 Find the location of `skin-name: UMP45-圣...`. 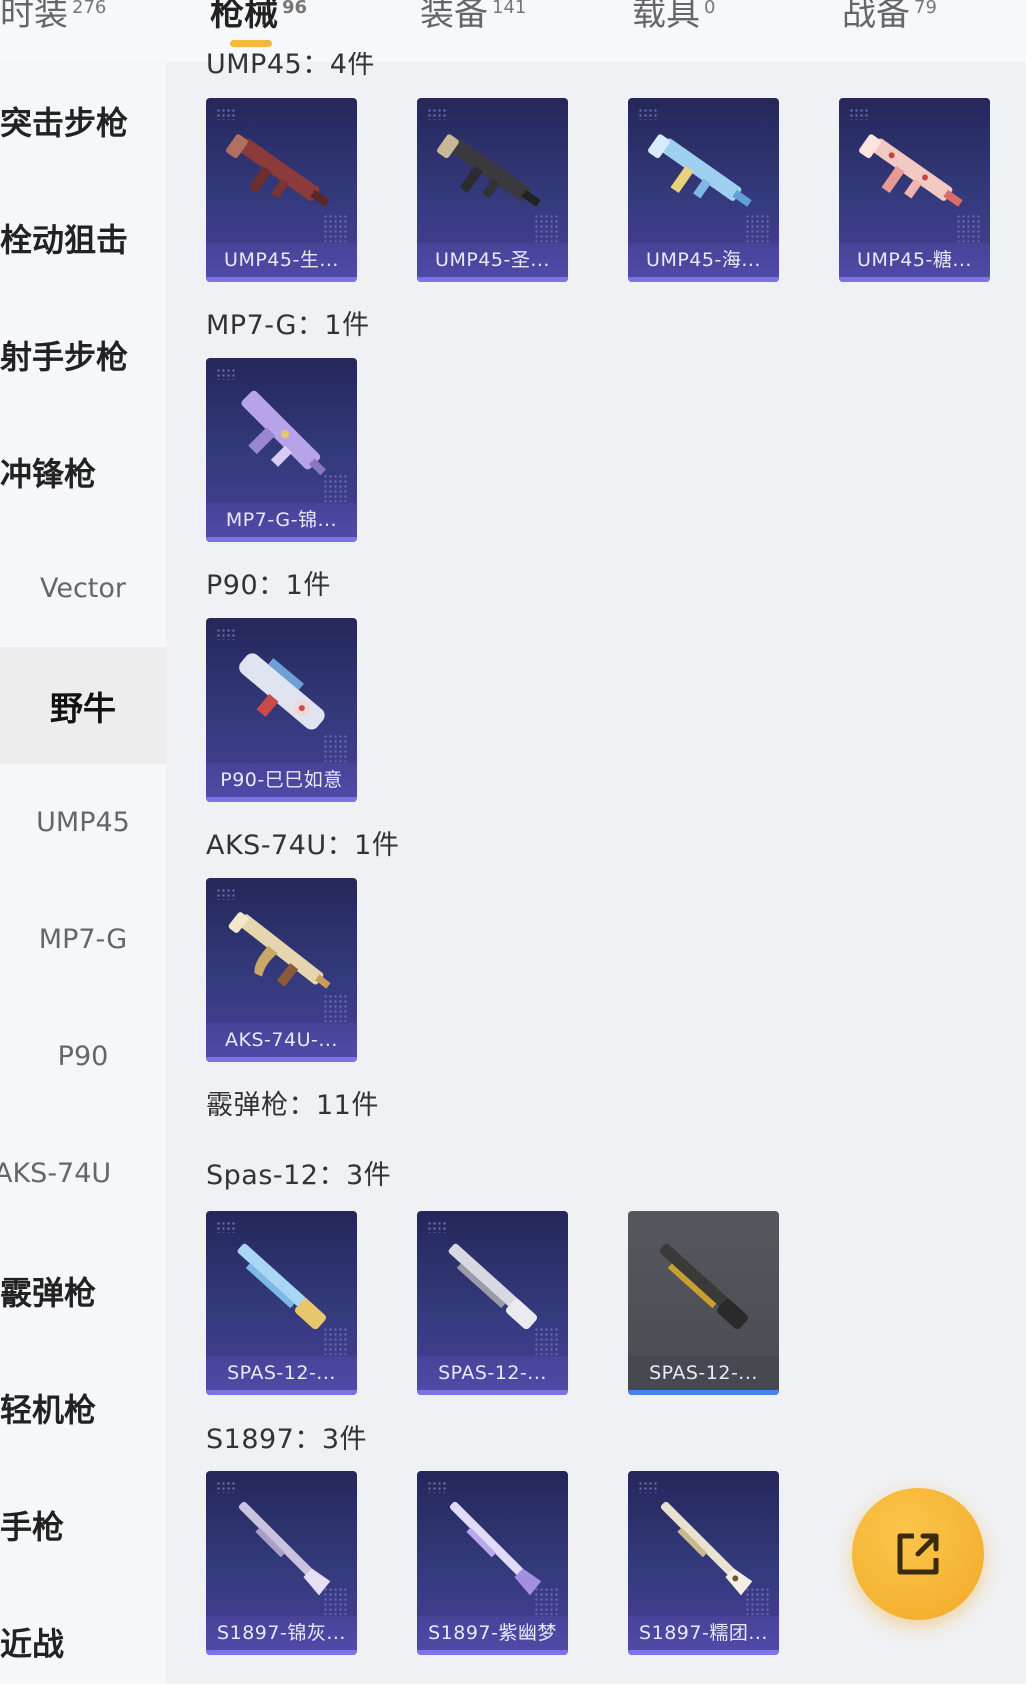

skin-name: UMP45-圣... is located at coordinates (492, 260).